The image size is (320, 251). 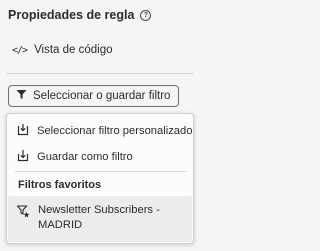 What do you see at coordinates (60, 185) in the screenshot?
I see `favorite-filters-heading: Filtros favoritos` at bounding box center [60, 185].